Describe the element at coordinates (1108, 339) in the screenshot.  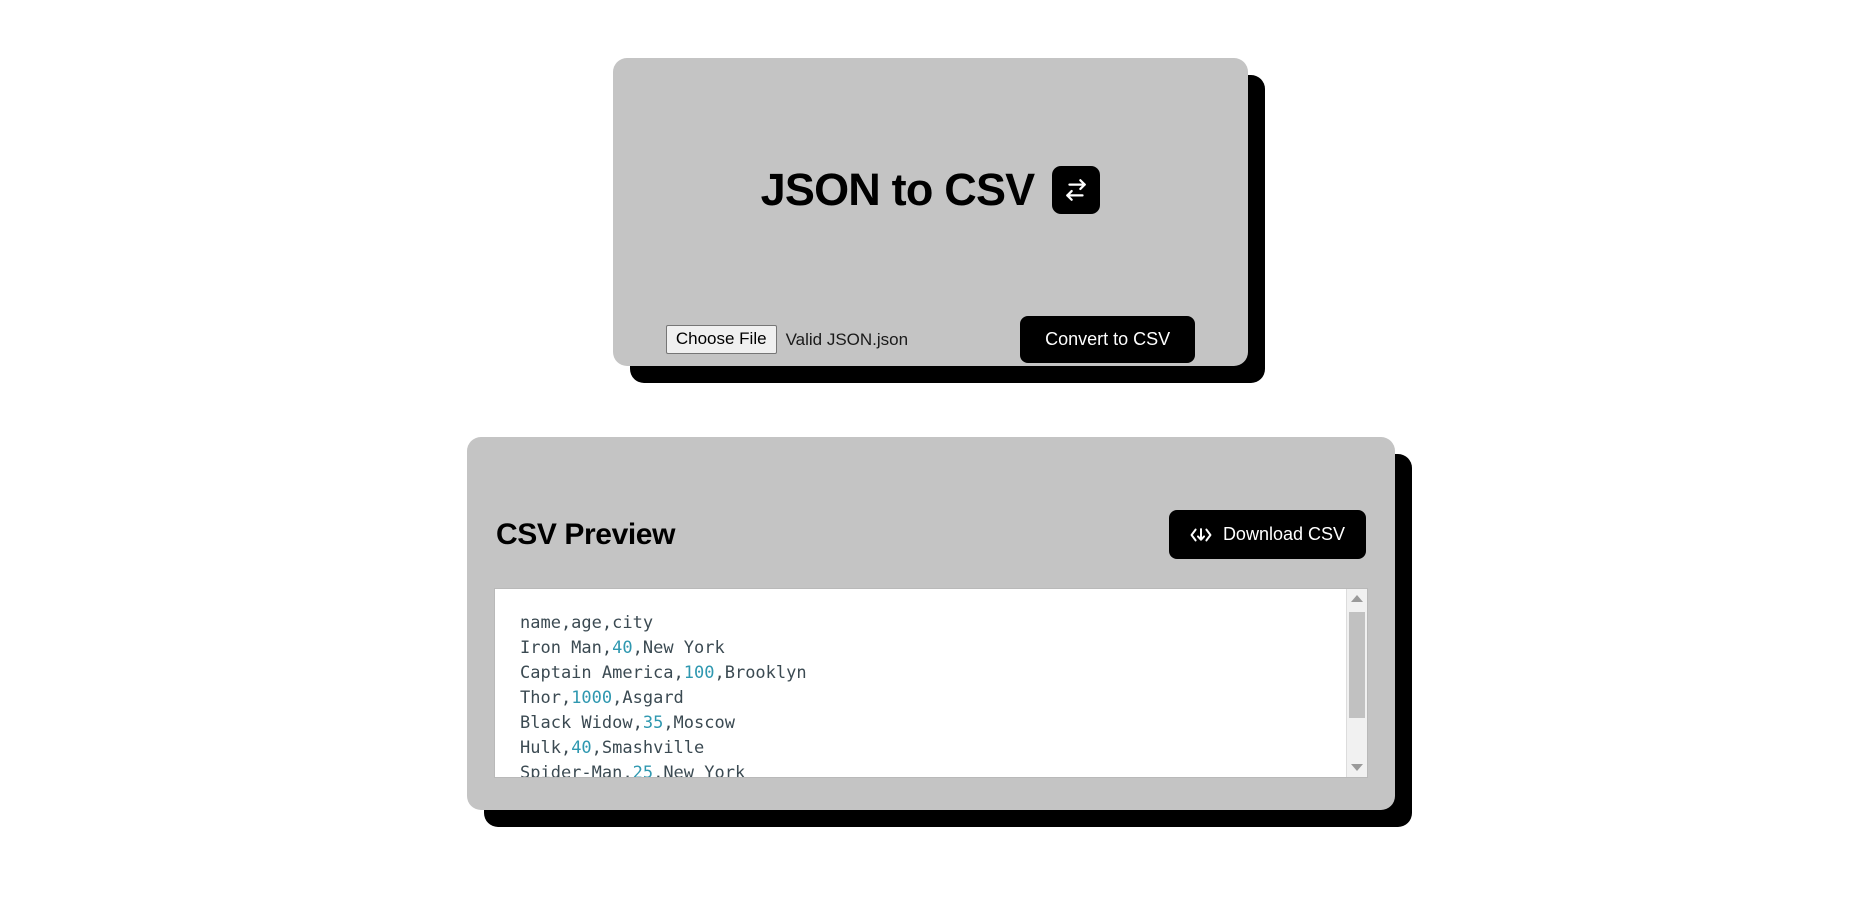
I see `convert-to-csv-button: Convert to CSV` at that location.